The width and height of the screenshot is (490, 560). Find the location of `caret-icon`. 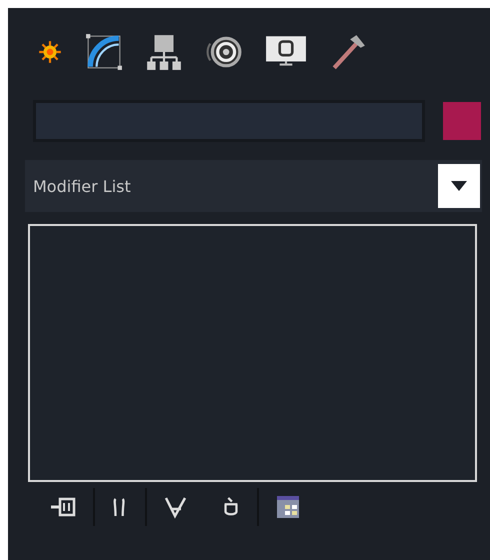

caret-icon is located at coordinates (459, 186).